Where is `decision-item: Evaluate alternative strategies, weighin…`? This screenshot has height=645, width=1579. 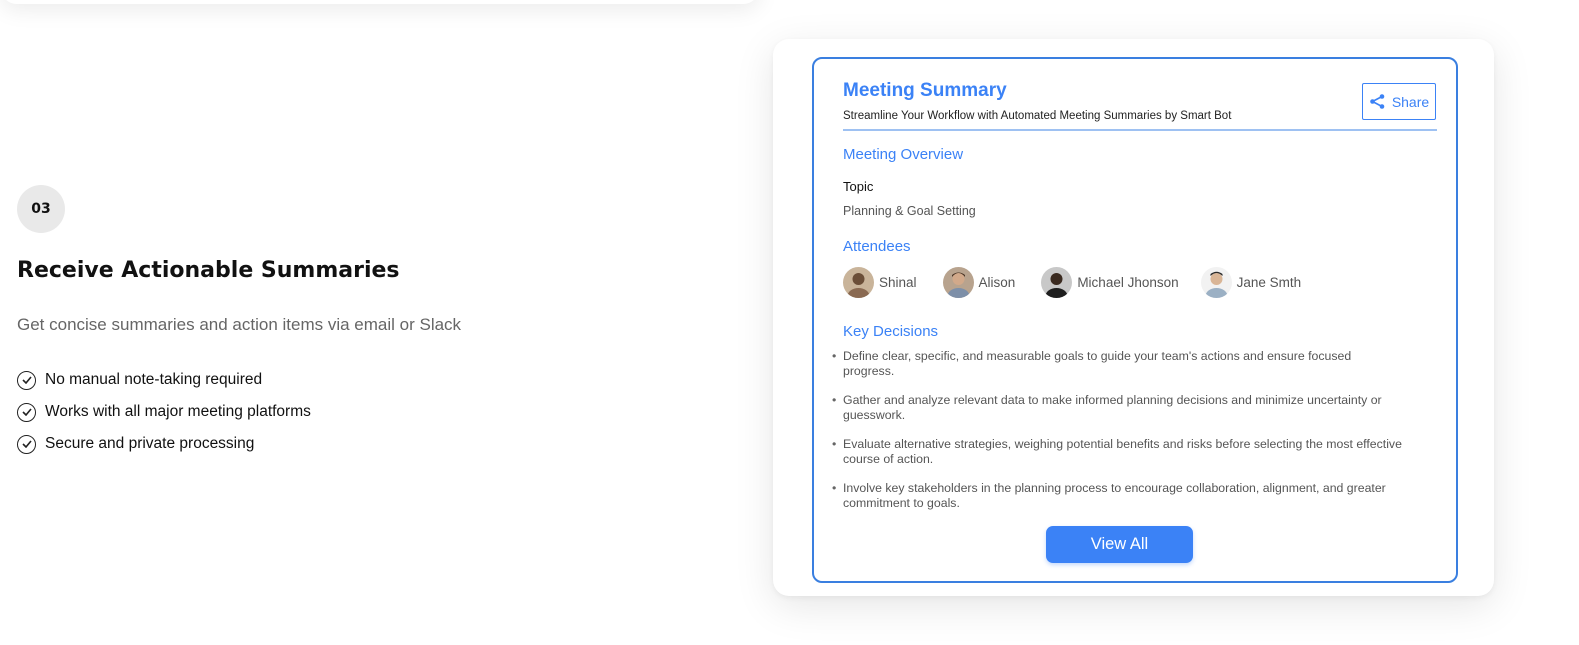
decision-item: Evaluate alternative strategies, weighin… is located at coordinates (1117, 452).